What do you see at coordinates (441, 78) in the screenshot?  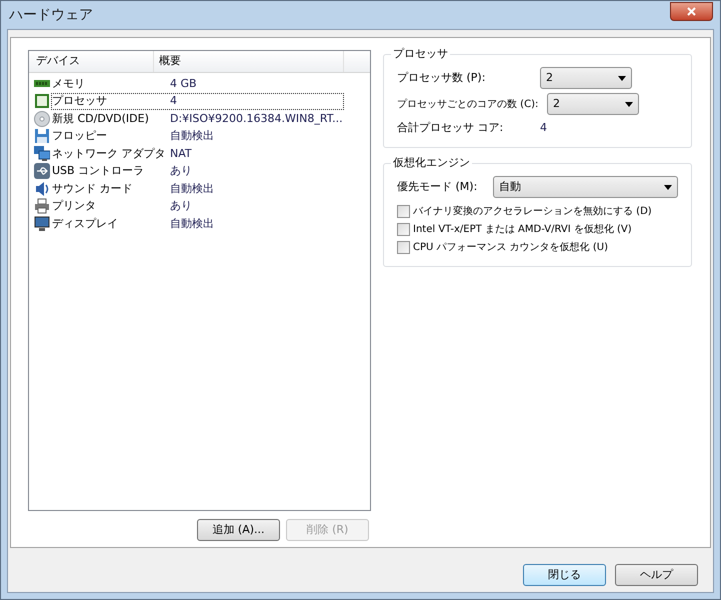 I see `field-label: プロセッサ数 (P):` at bounding box center [441, 78].